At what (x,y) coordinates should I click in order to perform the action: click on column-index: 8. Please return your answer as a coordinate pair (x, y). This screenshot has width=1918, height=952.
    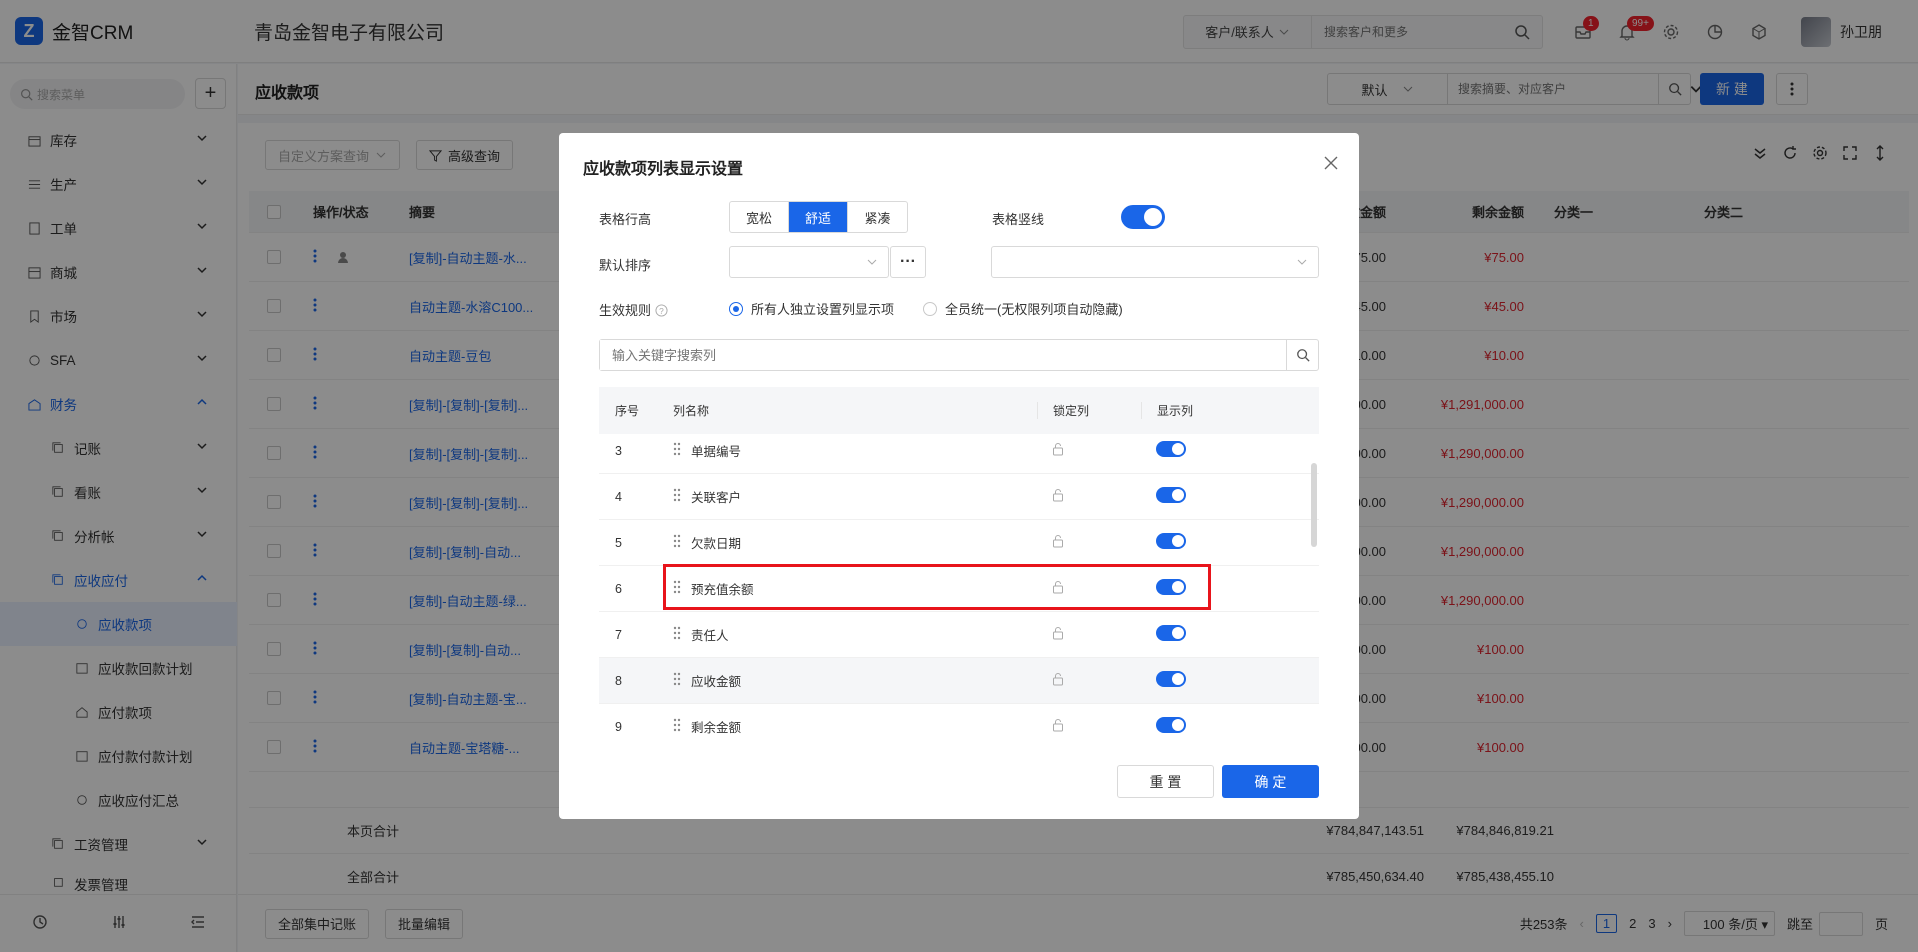
    Looking at the image, I should click on (618, 680).